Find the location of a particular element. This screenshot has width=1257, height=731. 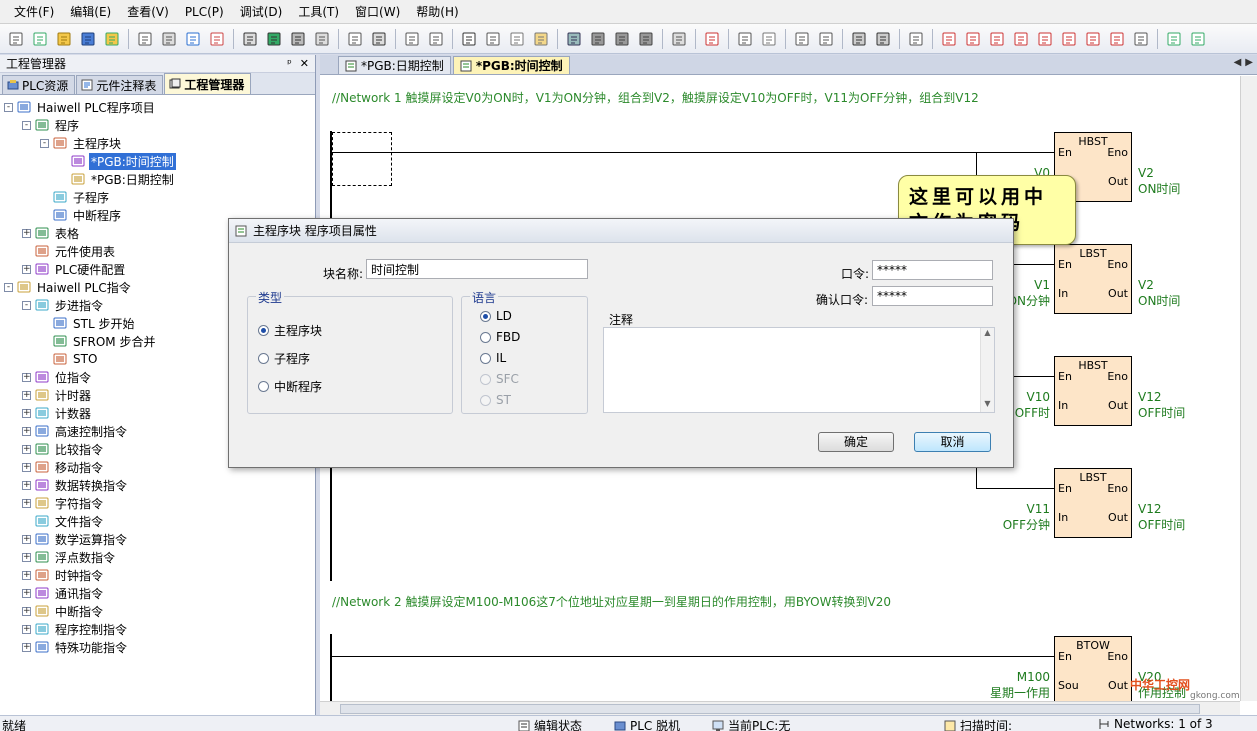

paste-icon is located at coordinates (541, 39).